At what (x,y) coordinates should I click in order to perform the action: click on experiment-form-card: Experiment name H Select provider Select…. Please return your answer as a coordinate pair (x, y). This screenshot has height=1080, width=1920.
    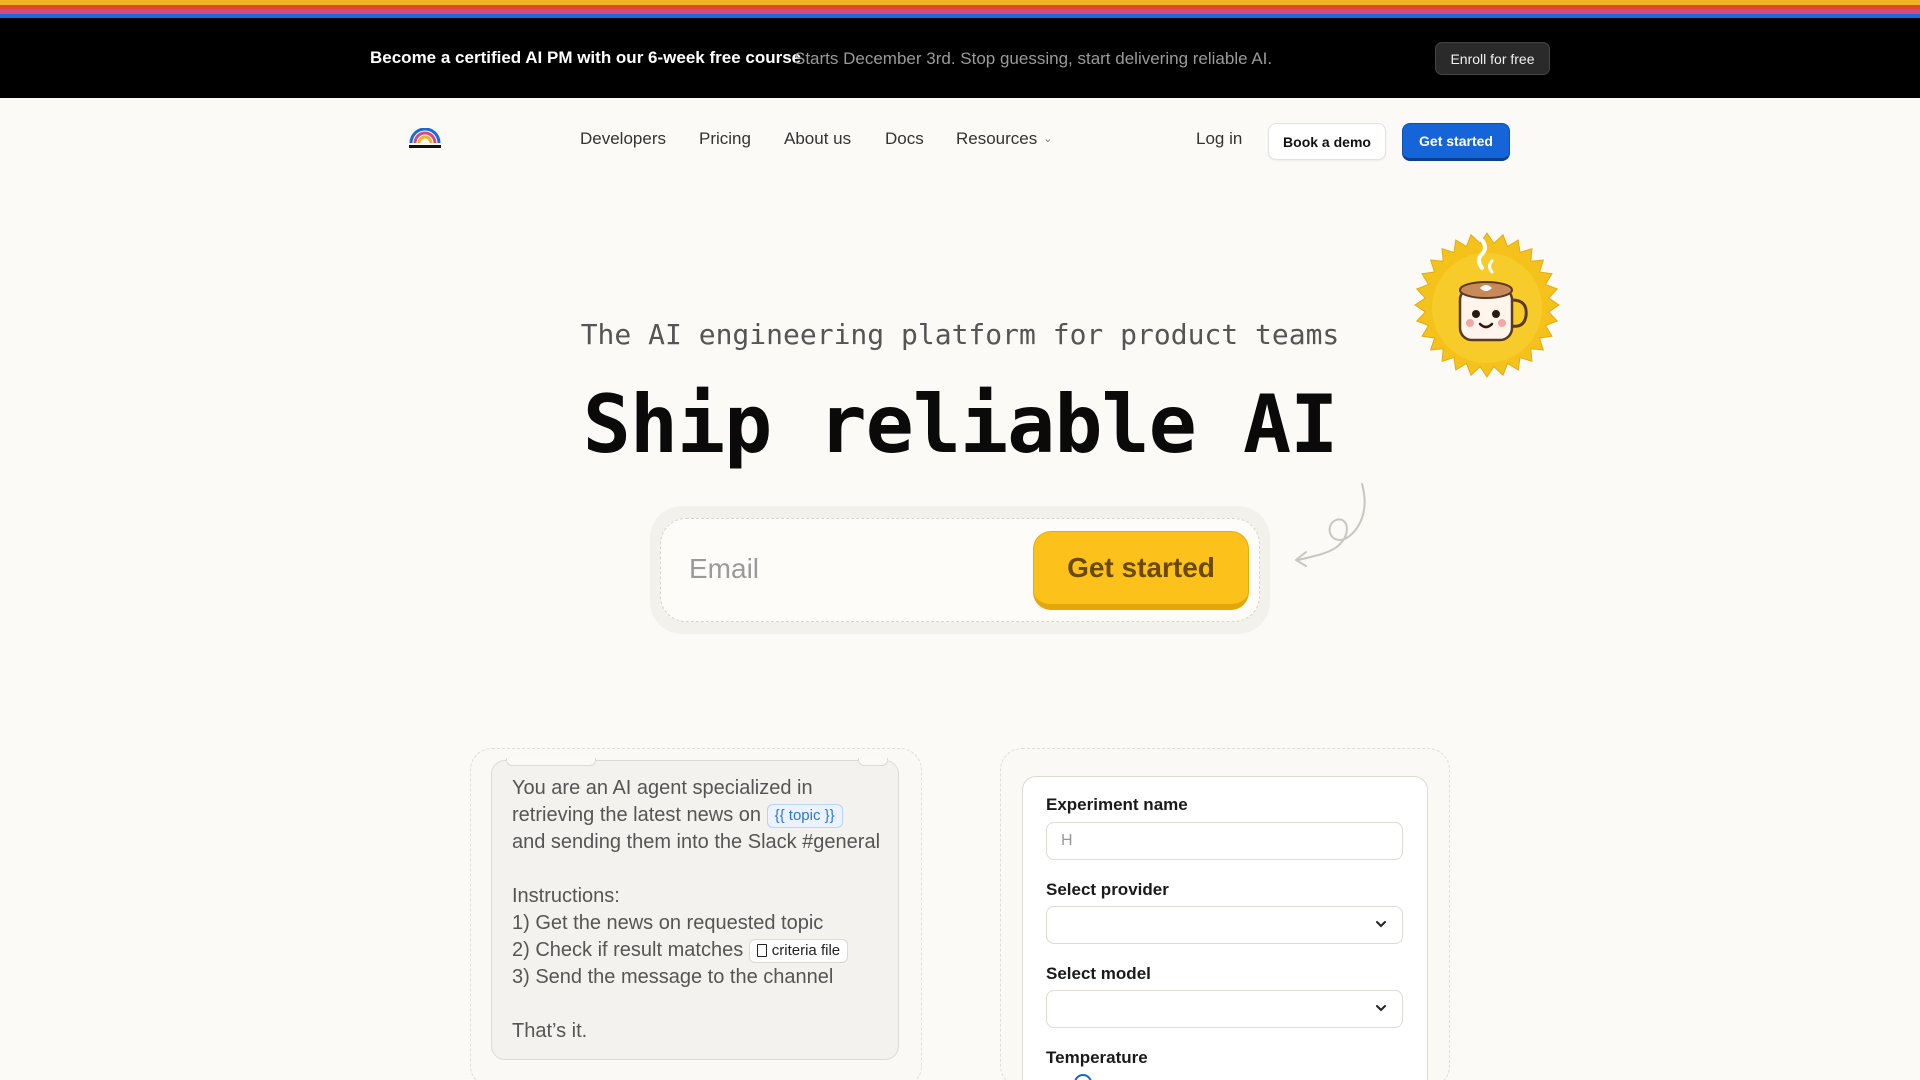
    Looking at the image, I should click on (1225, 928).